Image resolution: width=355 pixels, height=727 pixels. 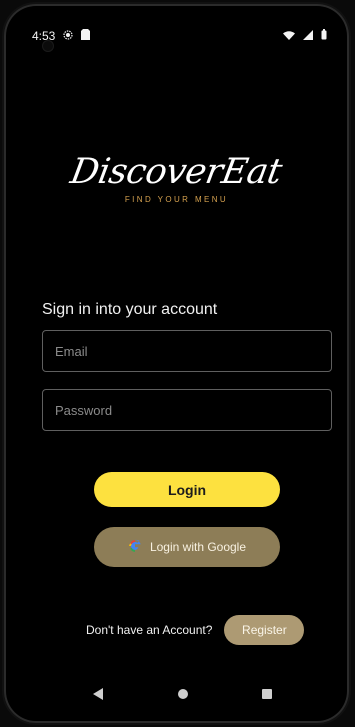 I want to click on google-login-button: Login with Google, so click(x=187, y=547).